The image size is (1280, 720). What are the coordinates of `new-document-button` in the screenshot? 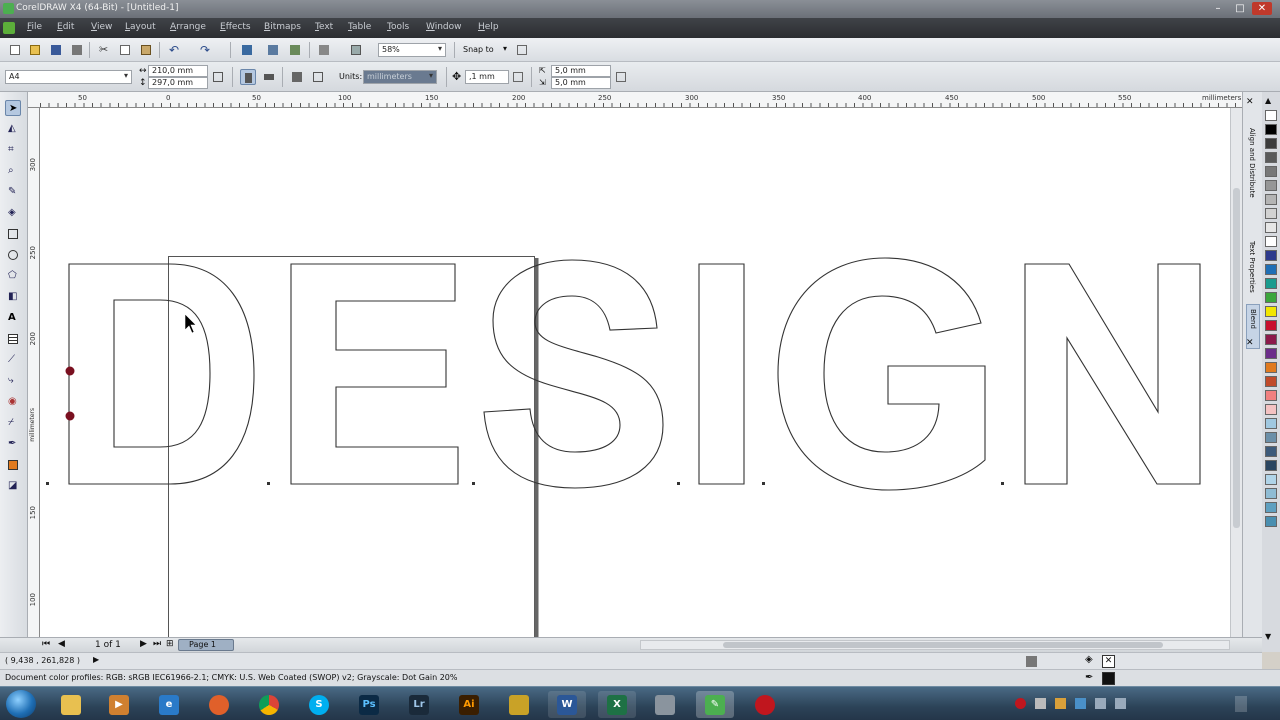 It's located at (15, 50).